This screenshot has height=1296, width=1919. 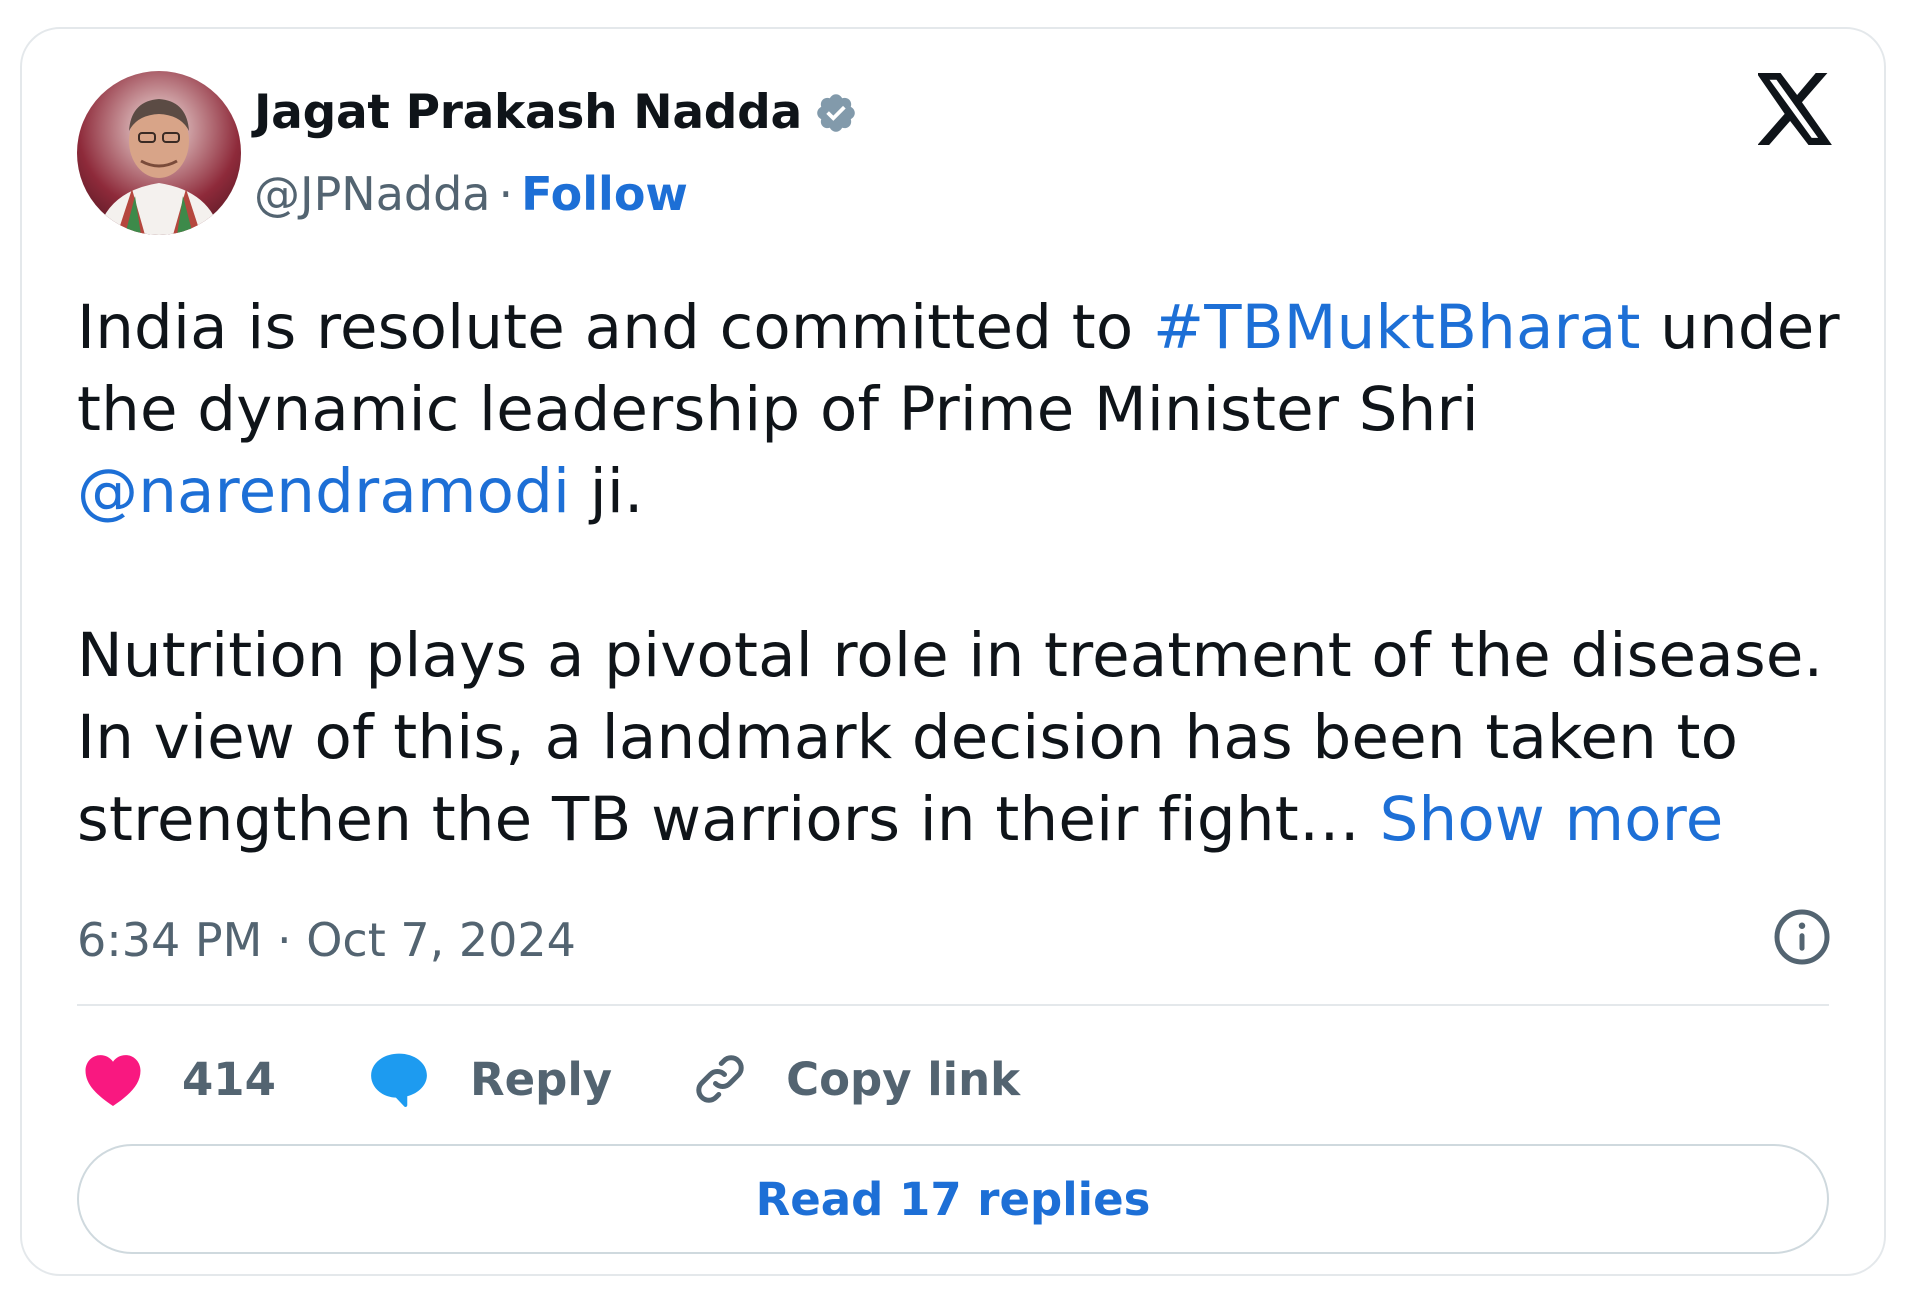 I want to click on copy-link-button: Copy link, so click(x=855, y=1079).